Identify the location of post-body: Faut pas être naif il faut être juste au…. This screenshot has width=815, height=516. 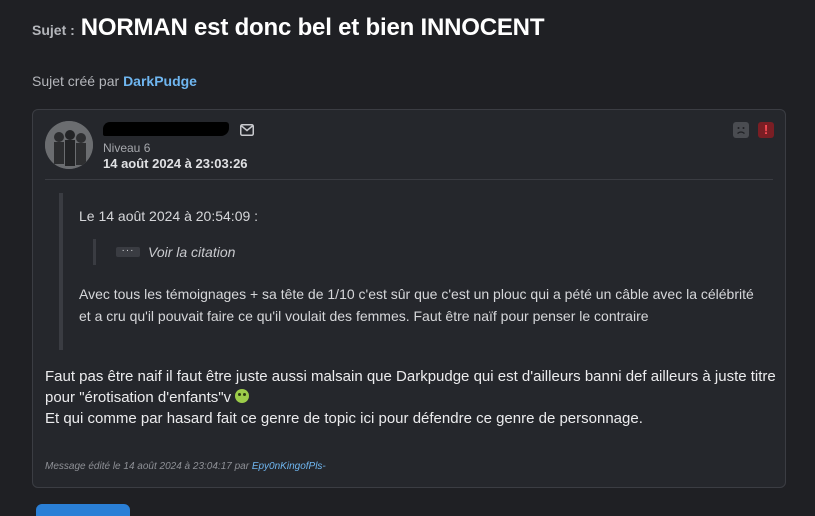
(412, 397).